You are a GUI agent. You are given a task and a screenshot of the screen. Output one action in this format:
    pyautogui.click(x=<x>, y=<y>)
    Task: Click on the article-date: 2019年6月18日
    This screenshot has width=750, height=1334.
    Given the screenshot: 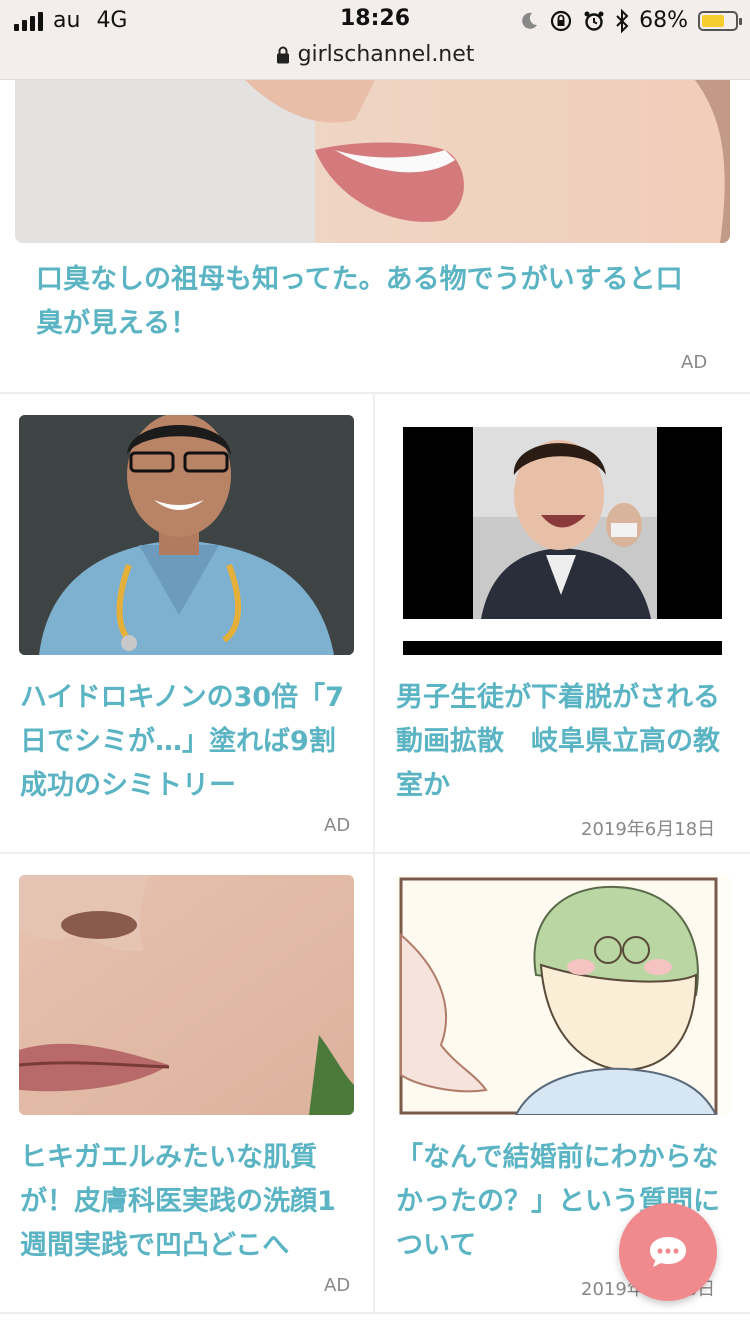 What is the action you would take?
    pyautogui.click(x=648, y=829)
    